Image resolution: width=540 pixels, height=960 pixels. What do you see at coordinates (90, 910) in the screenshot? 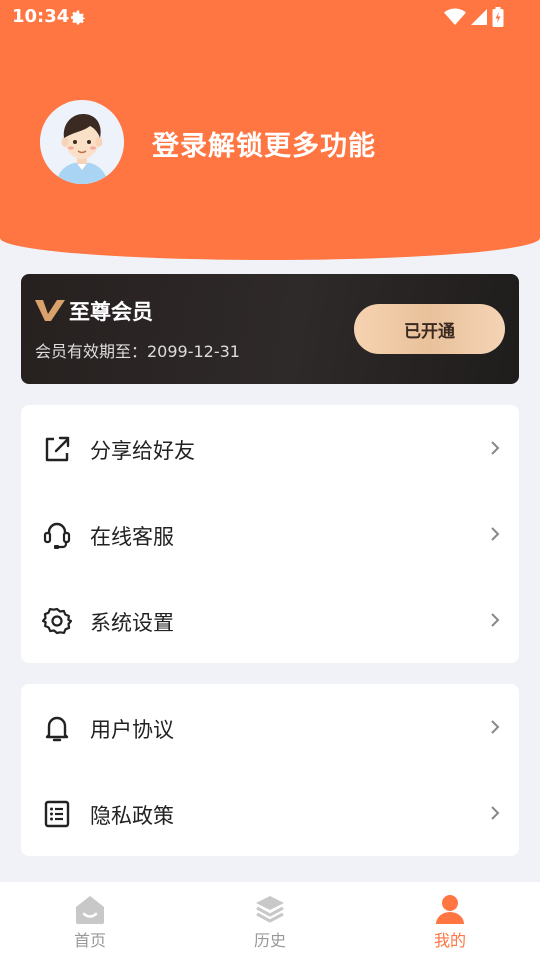
I see `home-icon` at bounding box center [90, 910].